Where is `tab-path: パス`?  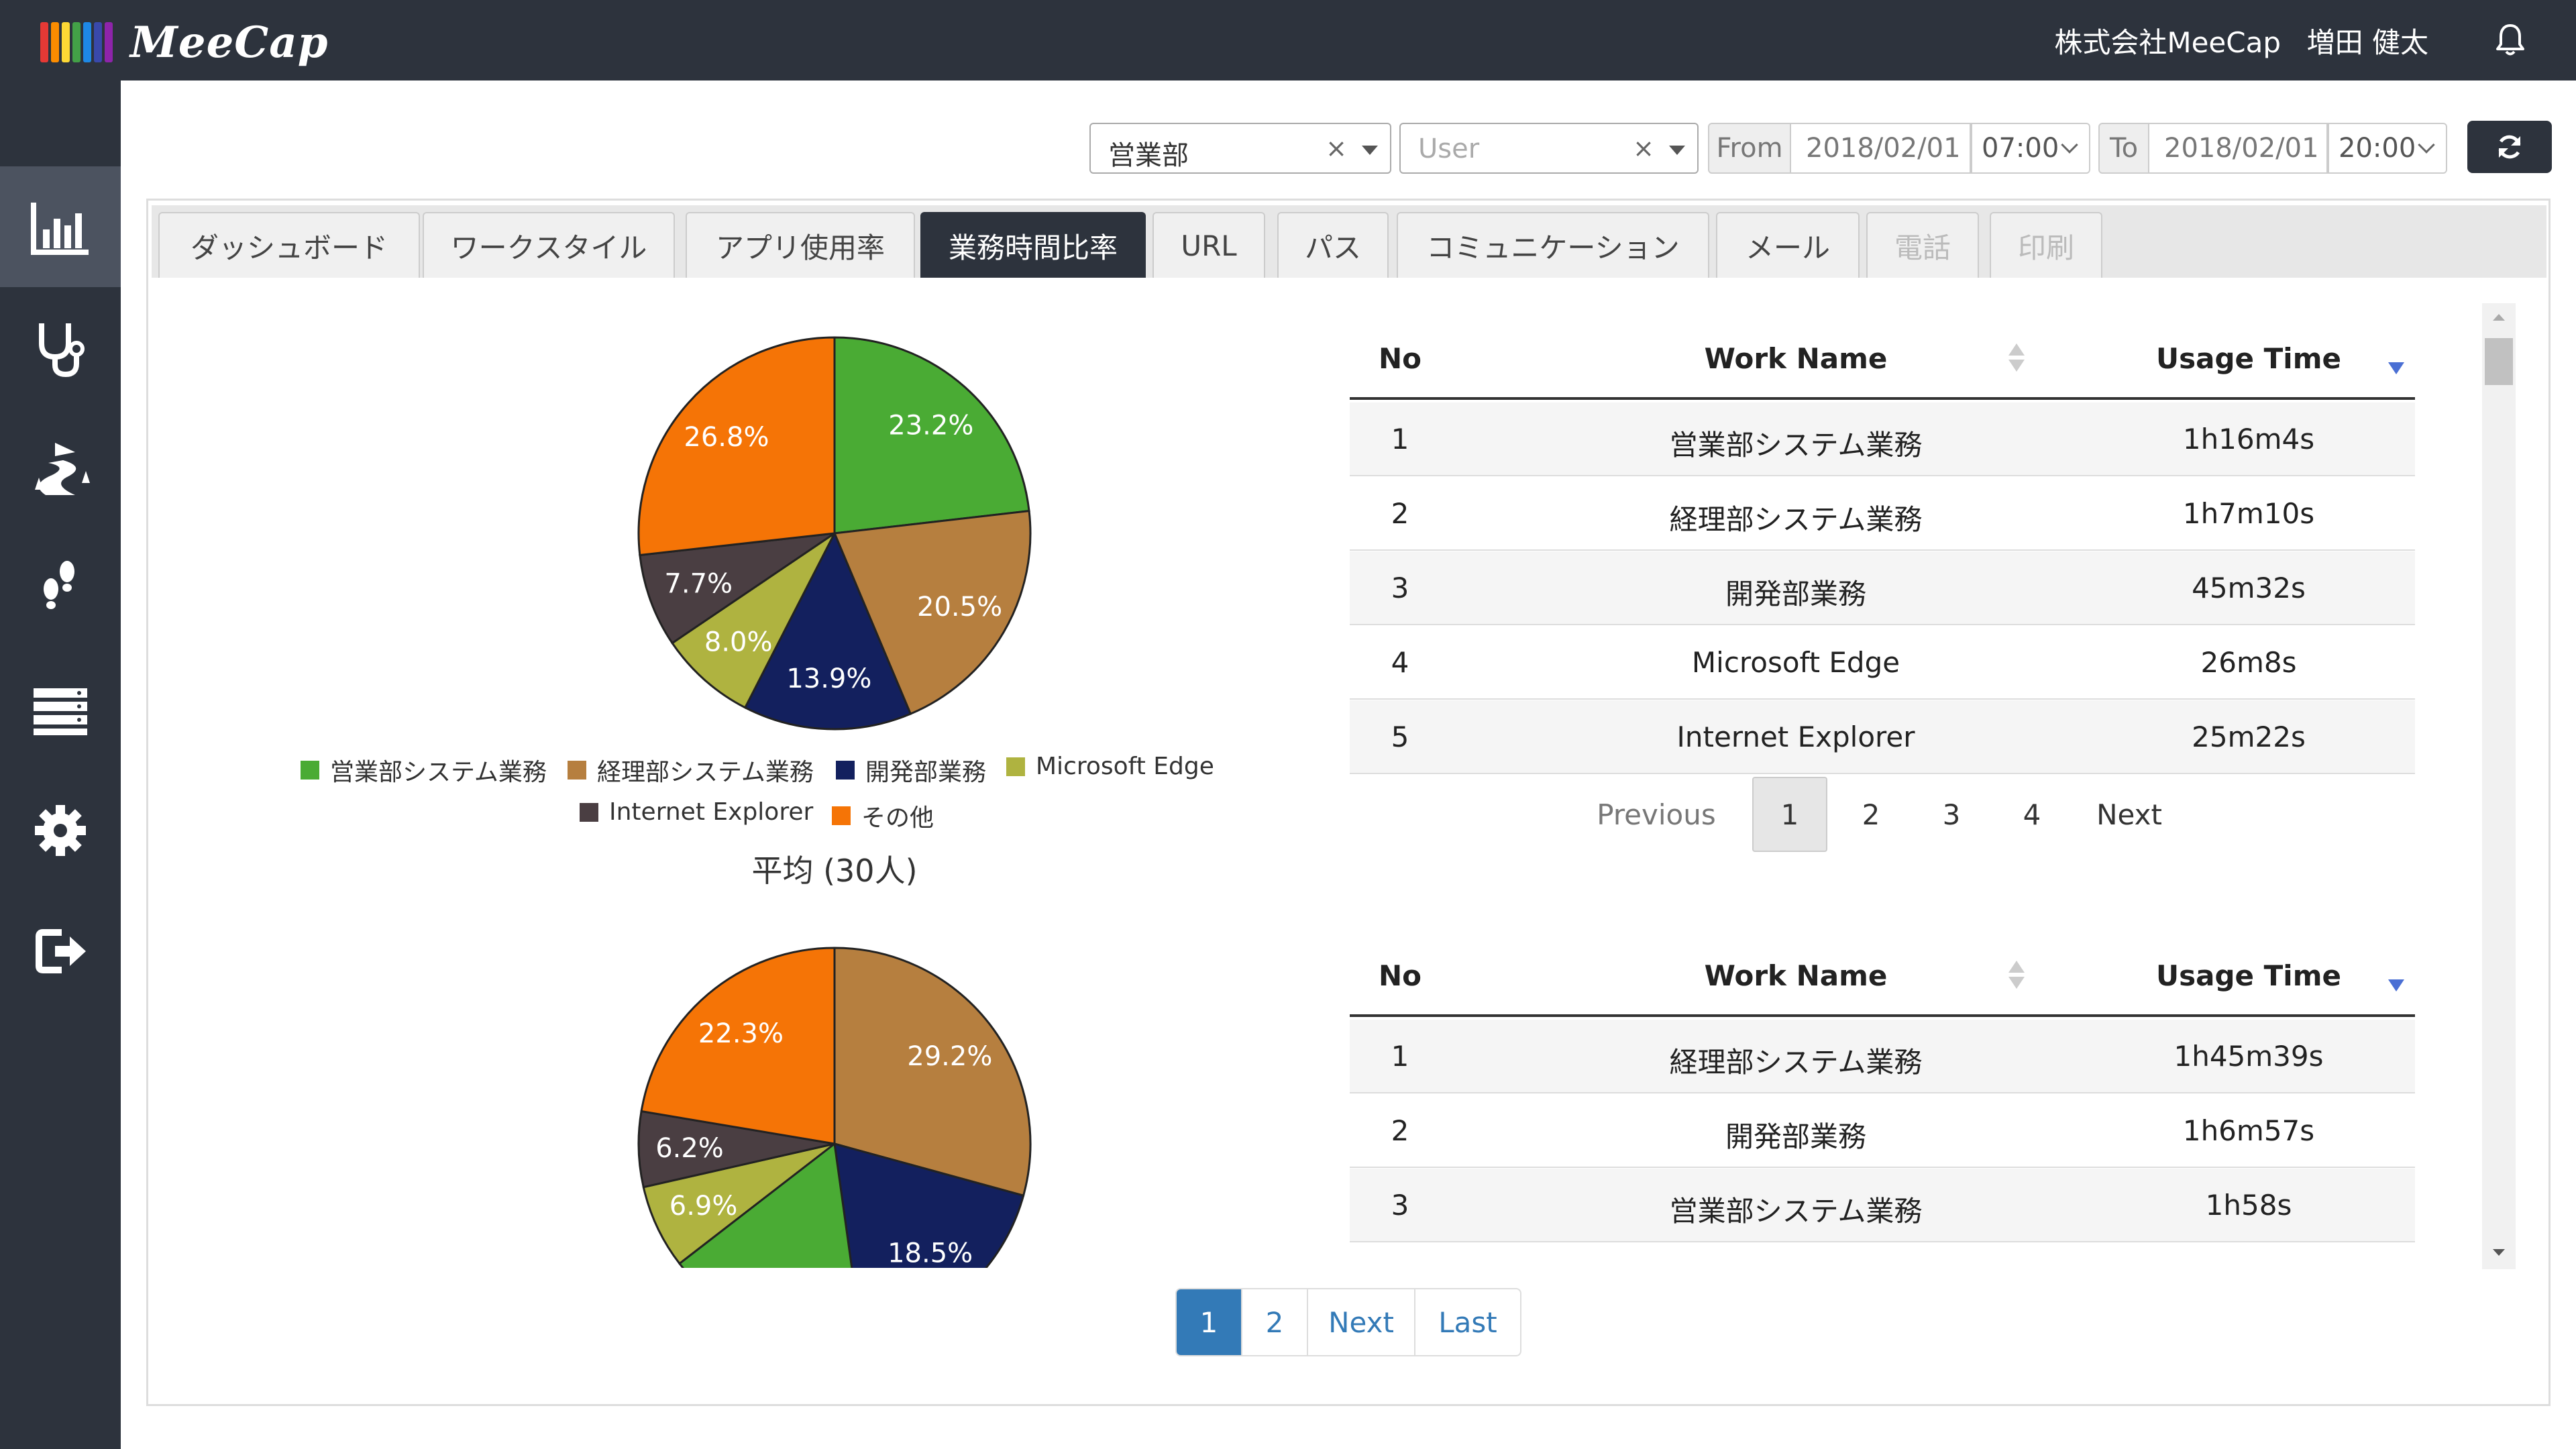 tab-path: パス is located at coordinates (1333, 245).